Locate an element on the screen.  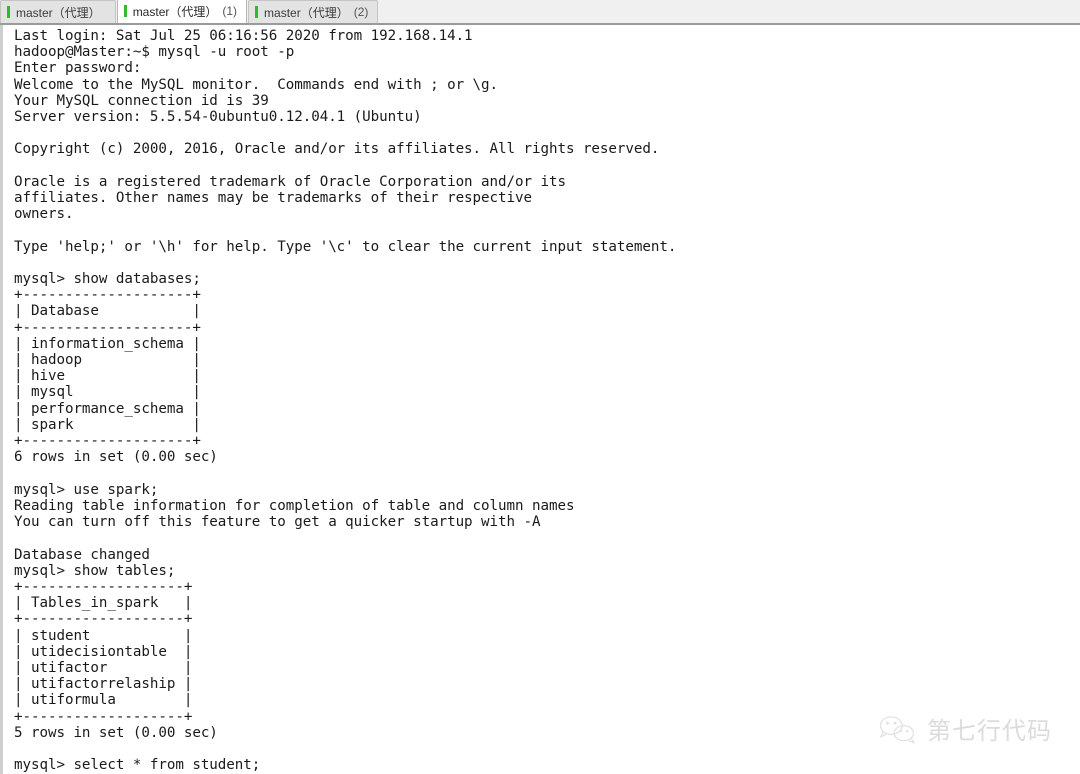
tab-index: (1) is located at coordinates (230, 11).